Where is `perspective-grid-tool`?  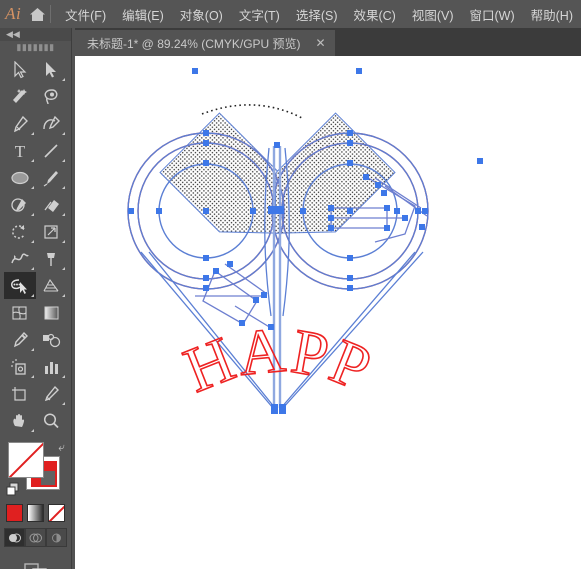 perspective-grid-tool is located at coordinates (52, 285).